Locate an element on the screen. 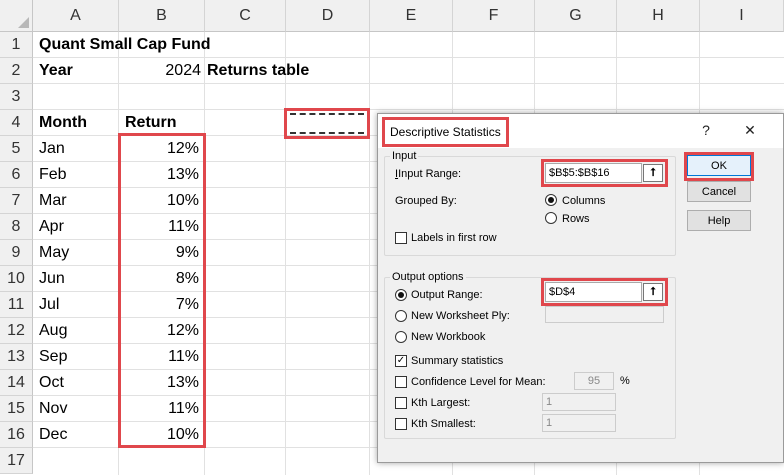 This screenshot has width=784, height=475. help-button: Help is located at coordinates (719, 220).